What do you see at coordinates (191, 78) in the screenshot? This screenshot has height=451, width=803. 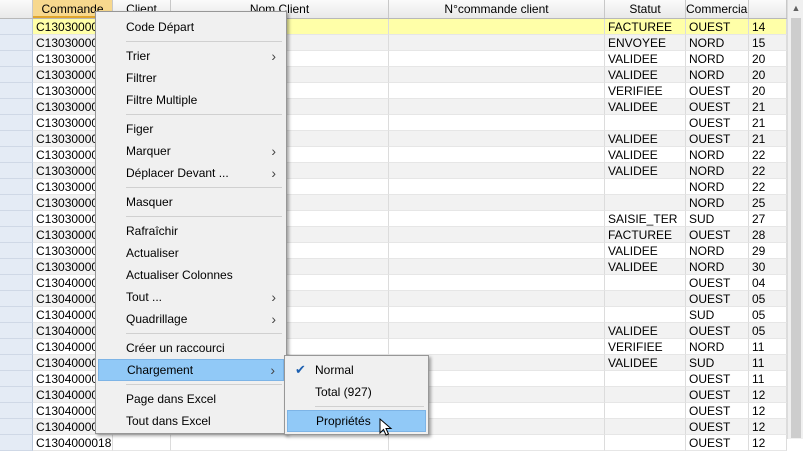 I see `menu-item: Filtrer` at bounding box center [191, 78].